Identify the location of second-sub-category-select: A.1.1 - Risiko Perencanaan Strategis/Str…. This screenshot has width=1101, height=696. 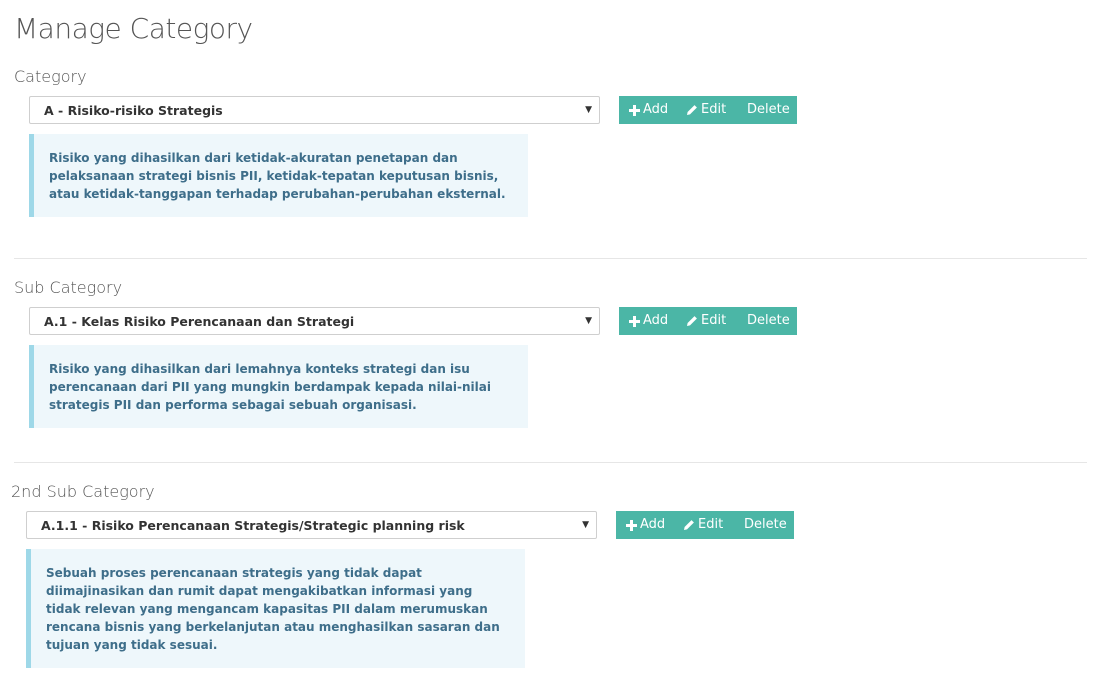
(311, 525).